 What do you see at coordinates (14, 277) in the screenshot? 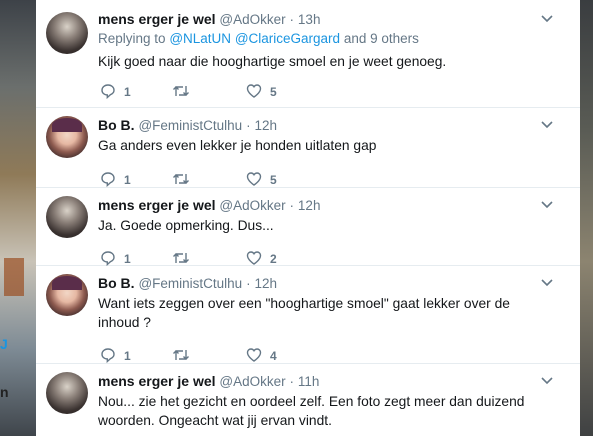
I see `background-fragment` at bounding box center [14, 277].